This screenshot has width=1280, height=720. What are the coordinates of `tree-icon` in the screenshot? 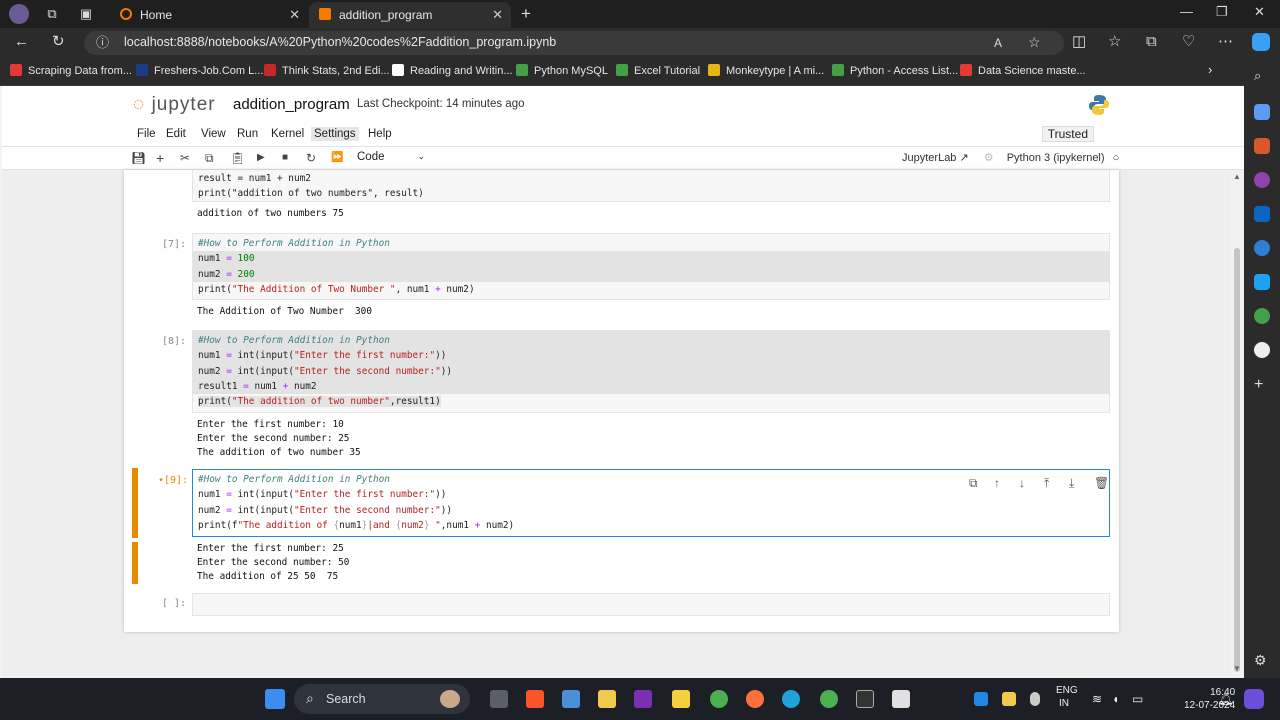 It's located at (1262, 316).